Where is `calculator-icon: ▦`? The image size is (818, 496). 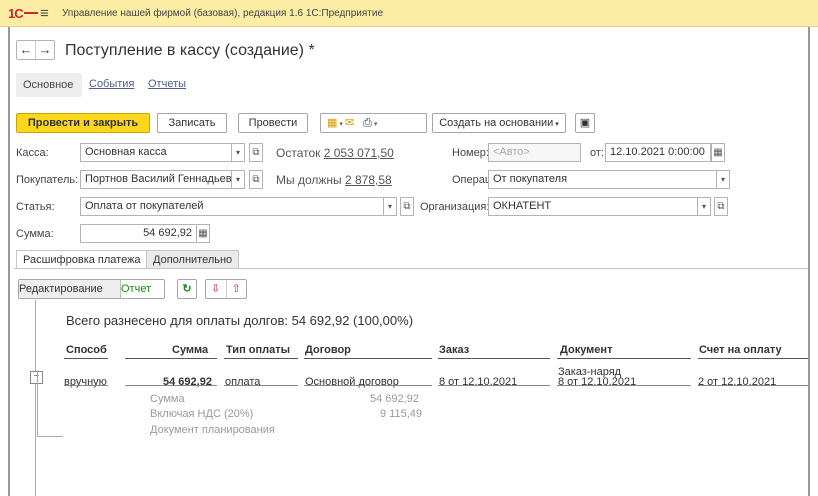 calculator-icon: ▦ is located at coordinates (203, 233).